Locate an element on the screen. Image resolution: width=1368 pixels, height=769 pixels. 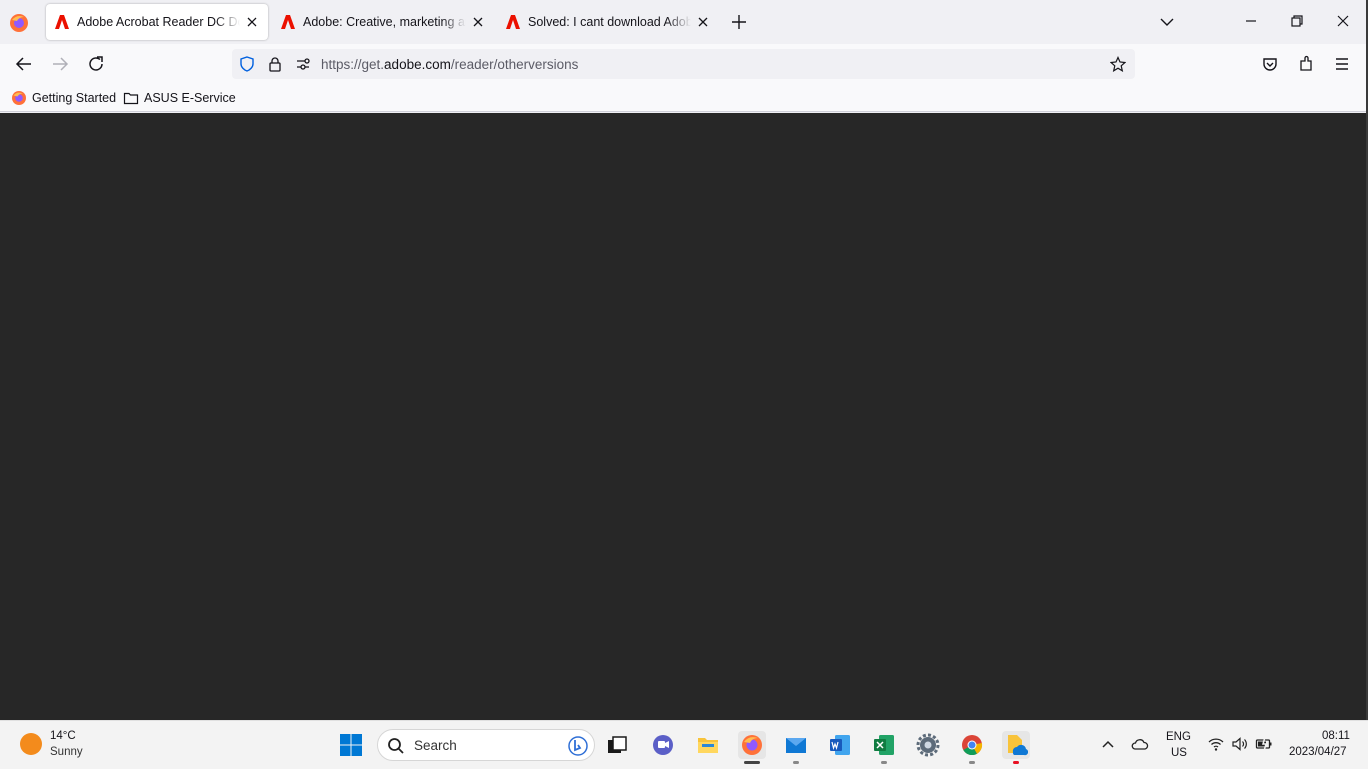
search-icon is located at coordinates (396, 746).